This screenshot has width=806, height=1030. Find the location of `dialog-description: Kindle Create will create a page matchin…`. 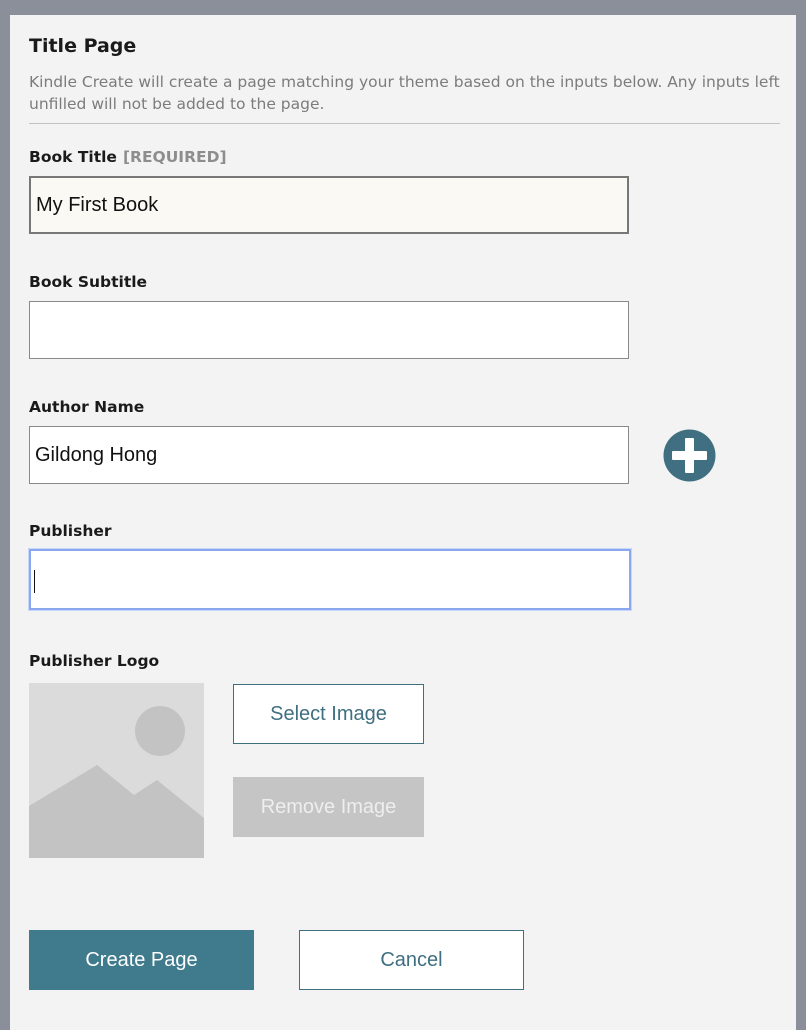

dialog-description: Kindle Create will create a page matchin… is located at coordinates (404, 93).